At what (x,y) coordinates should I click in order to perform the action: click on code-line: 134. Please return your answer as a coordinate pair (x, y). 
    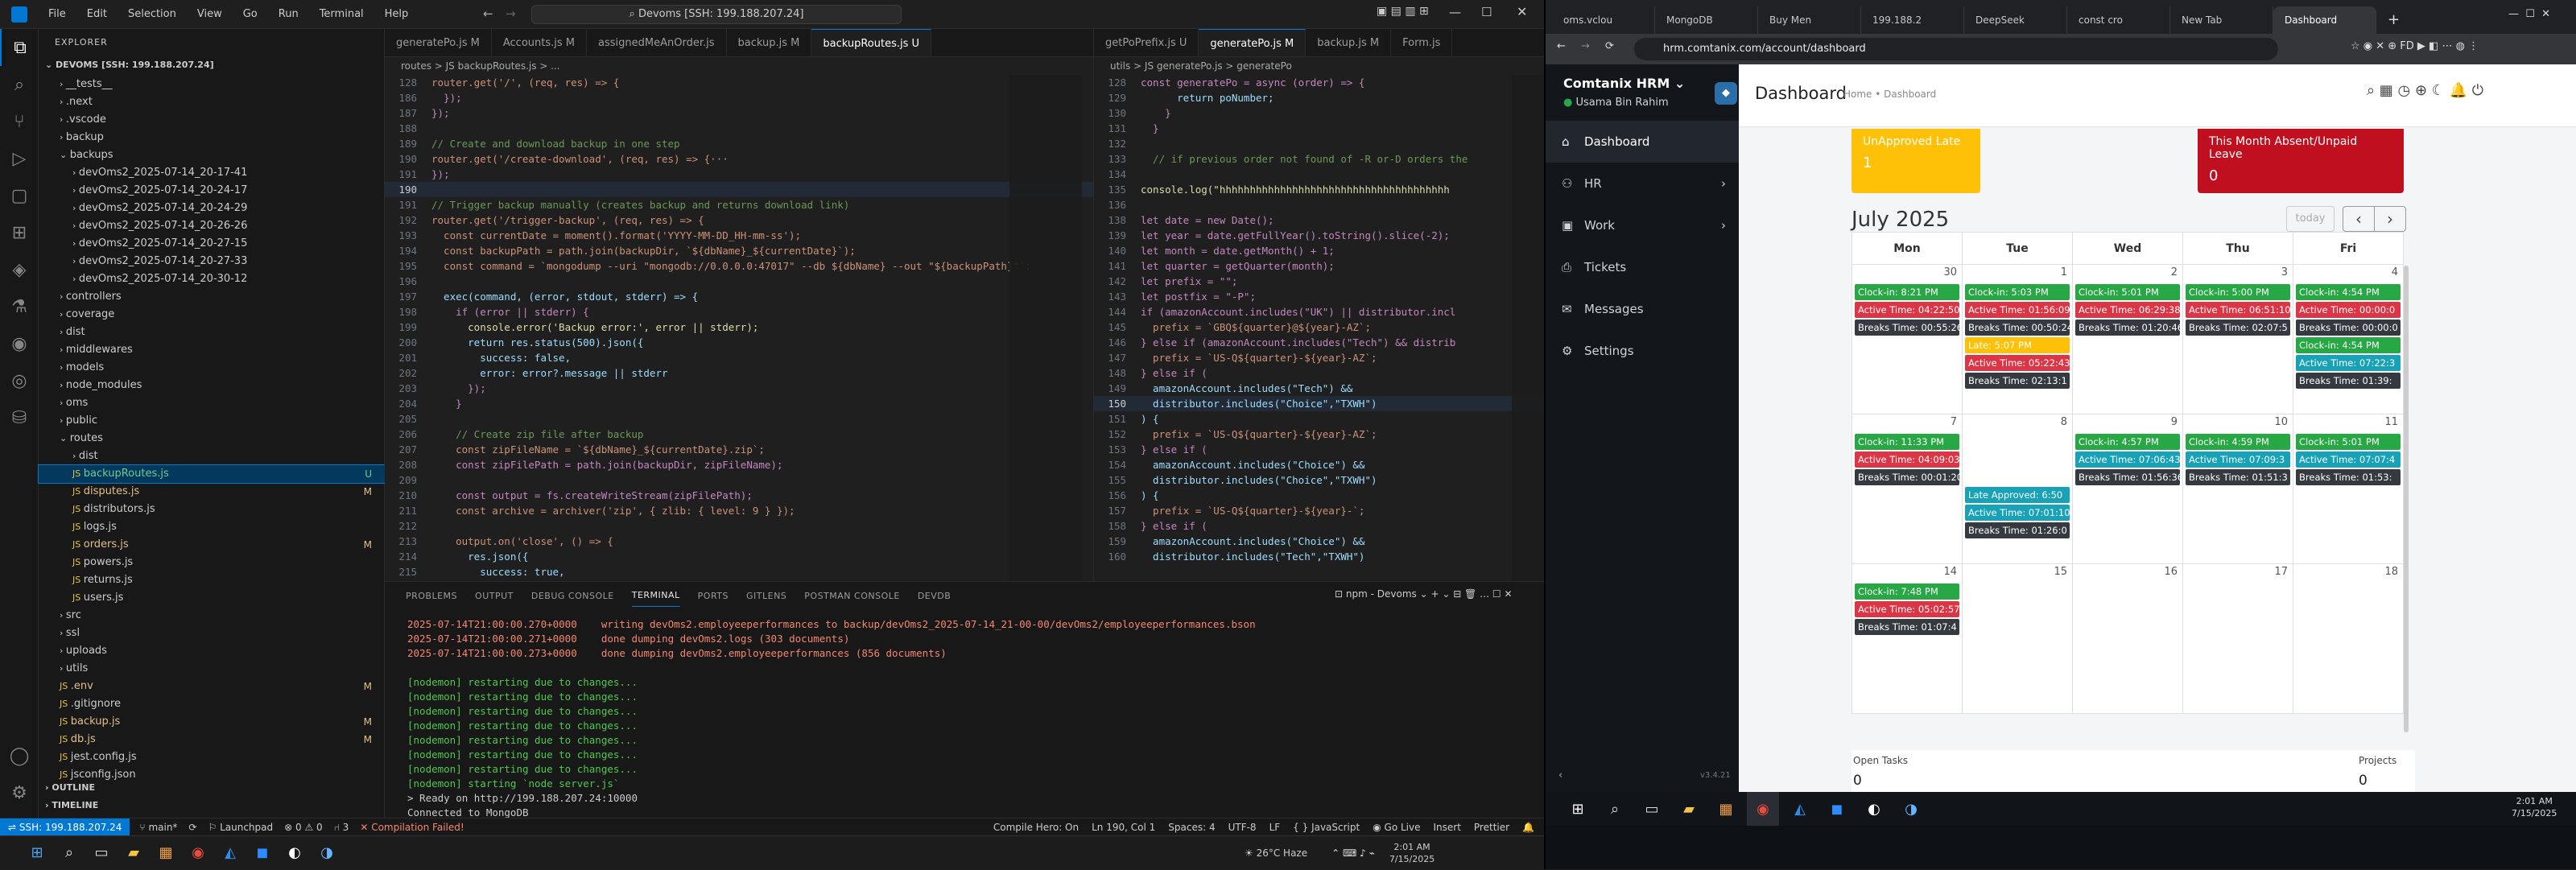
    Looking at the image, I should click on (1319, 174).